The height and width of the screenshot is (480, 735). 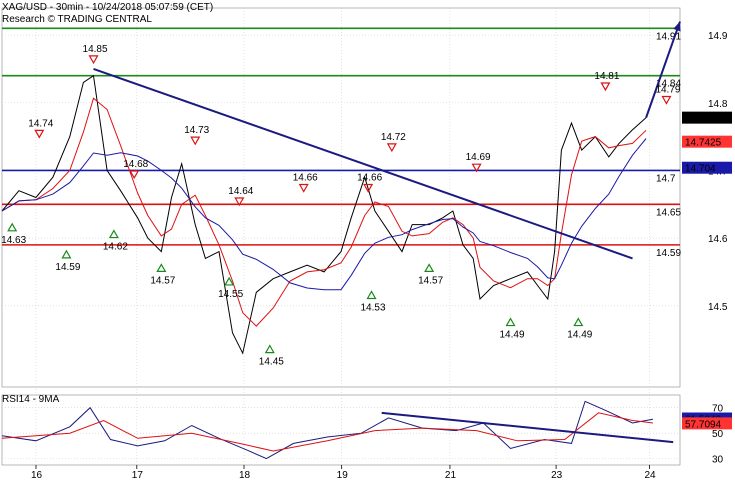 I want to click on price-tag-label: 14.704, so click(x=700, y=169).